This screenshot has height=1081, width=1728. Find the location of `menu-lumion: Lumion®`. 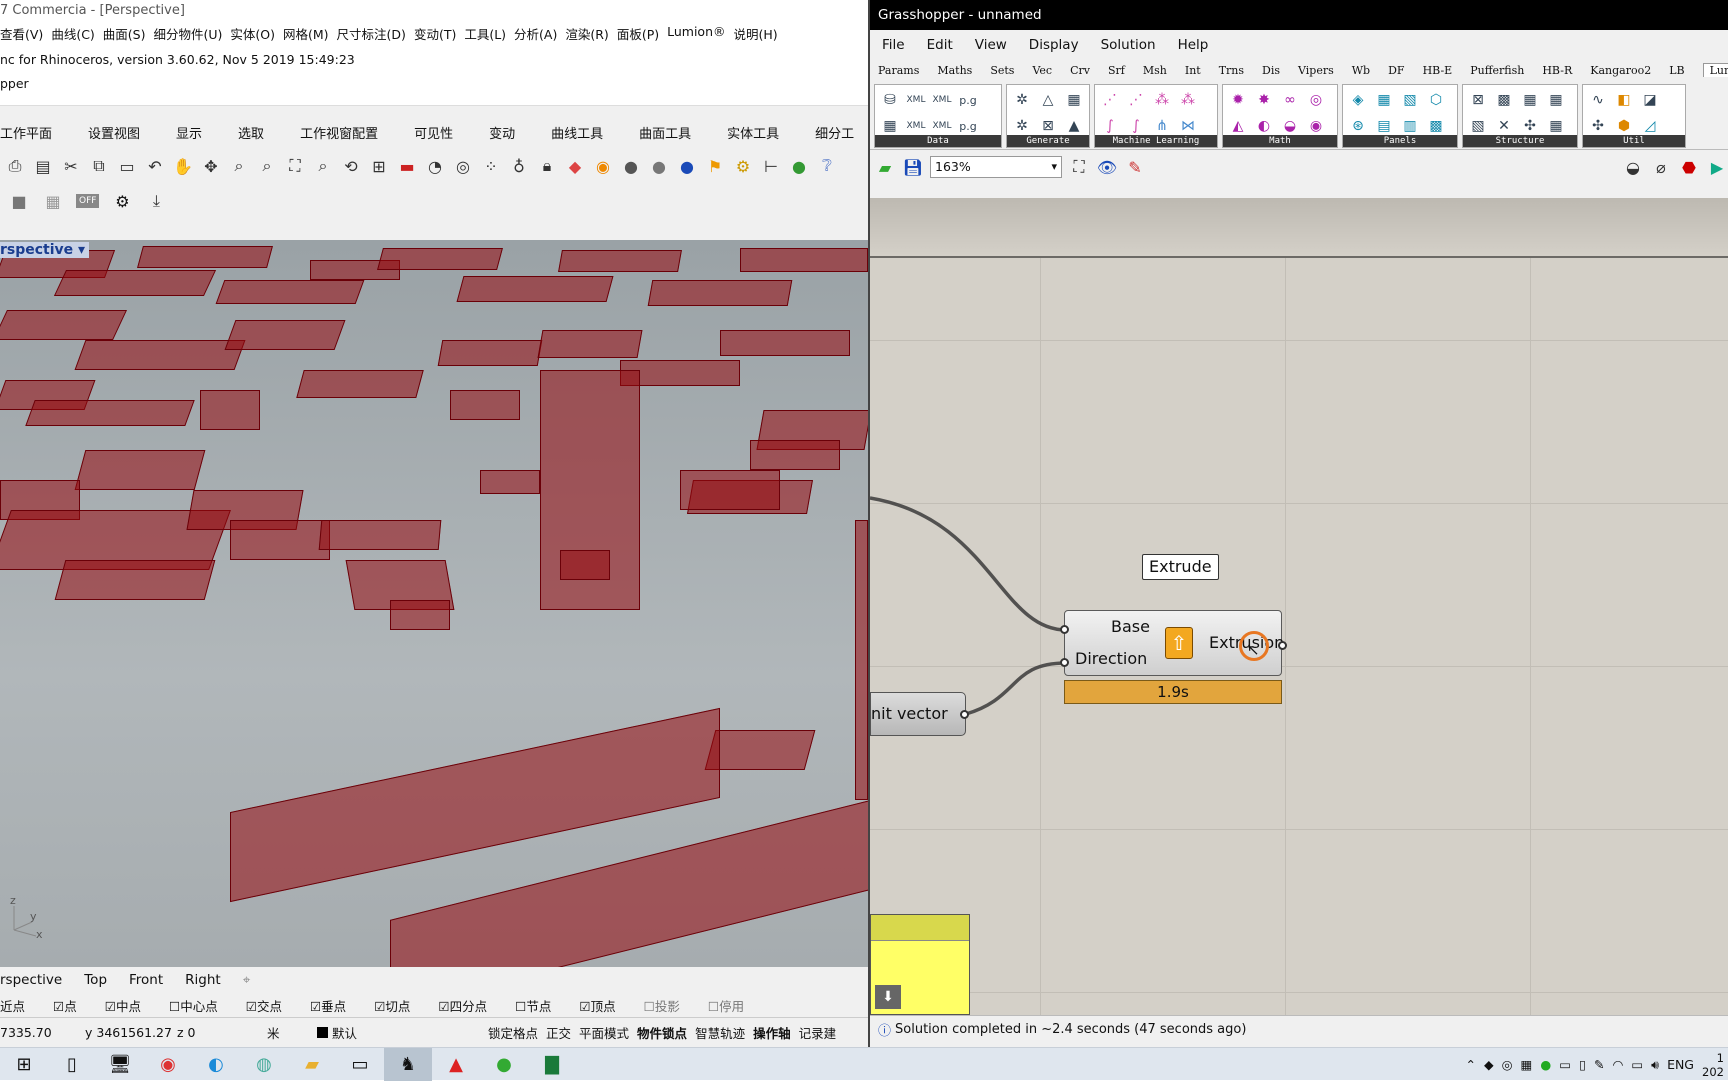

menu-lumion: Lumion® is located at coordinates (700, 35).